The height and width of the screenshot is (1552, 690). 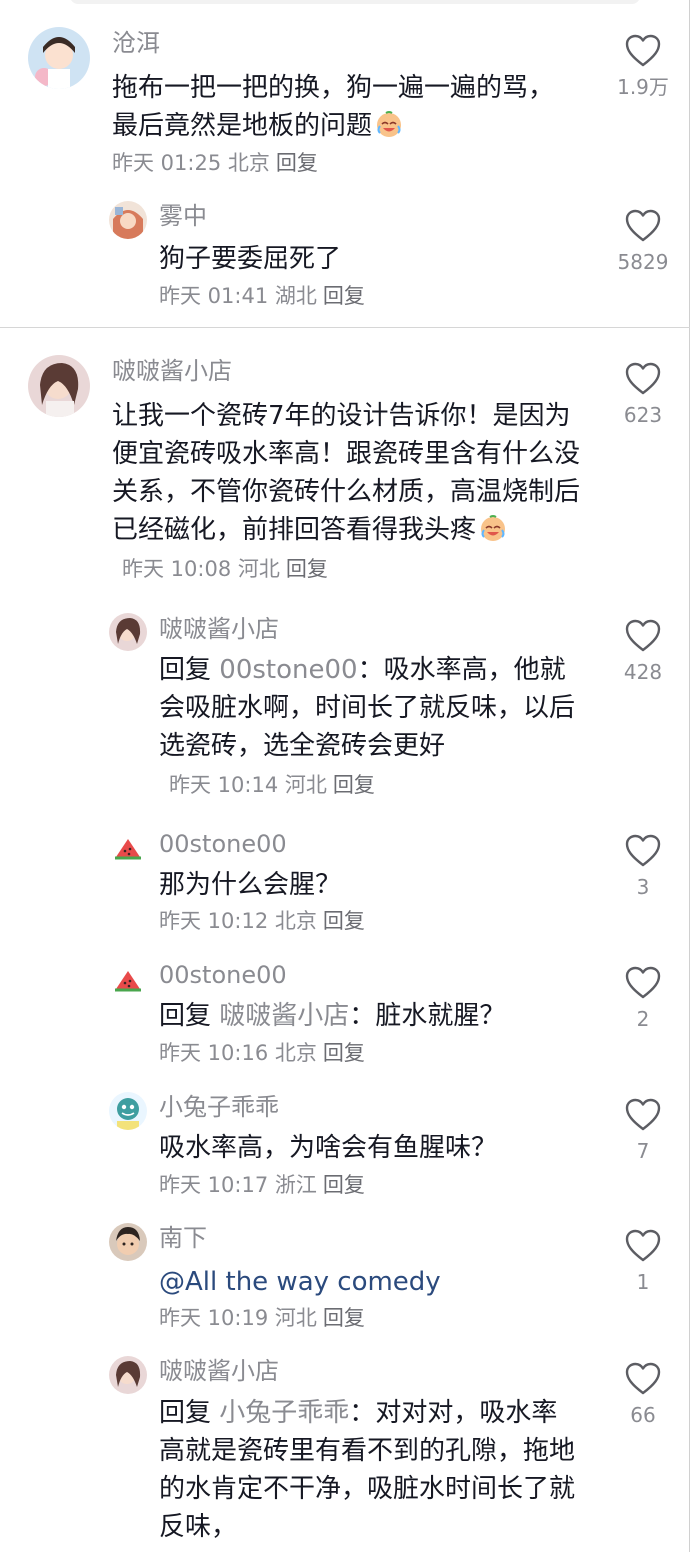 I want to click on reply-meta: 昨天 10:17 浙江 回复, so click(x=262, y=1185).